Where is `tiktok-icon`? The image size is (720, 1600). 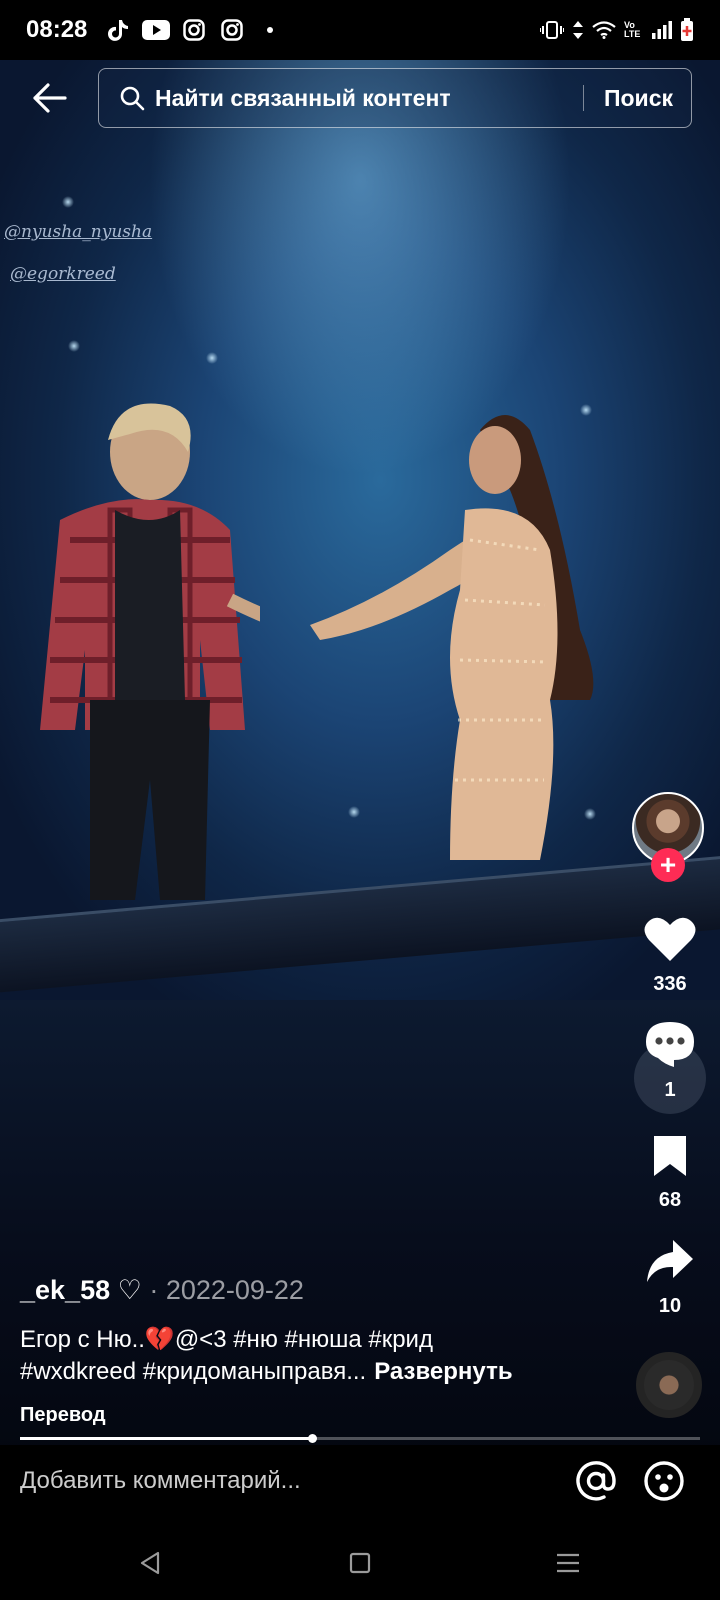 tiktok-icon is located at coordinates (118, 30).